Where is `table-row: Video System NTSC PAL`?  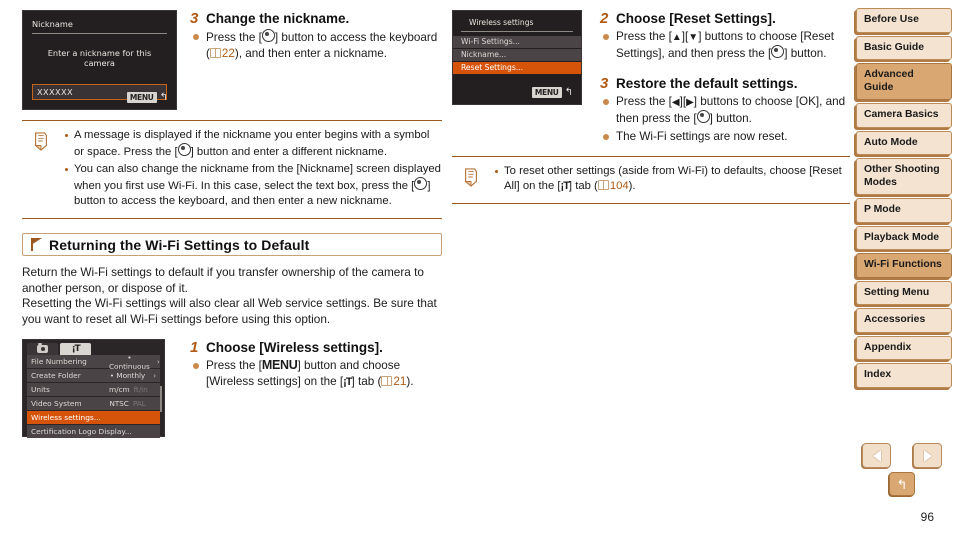
table-row: Video System NTSC PAL is located at coordinates (93, 403).